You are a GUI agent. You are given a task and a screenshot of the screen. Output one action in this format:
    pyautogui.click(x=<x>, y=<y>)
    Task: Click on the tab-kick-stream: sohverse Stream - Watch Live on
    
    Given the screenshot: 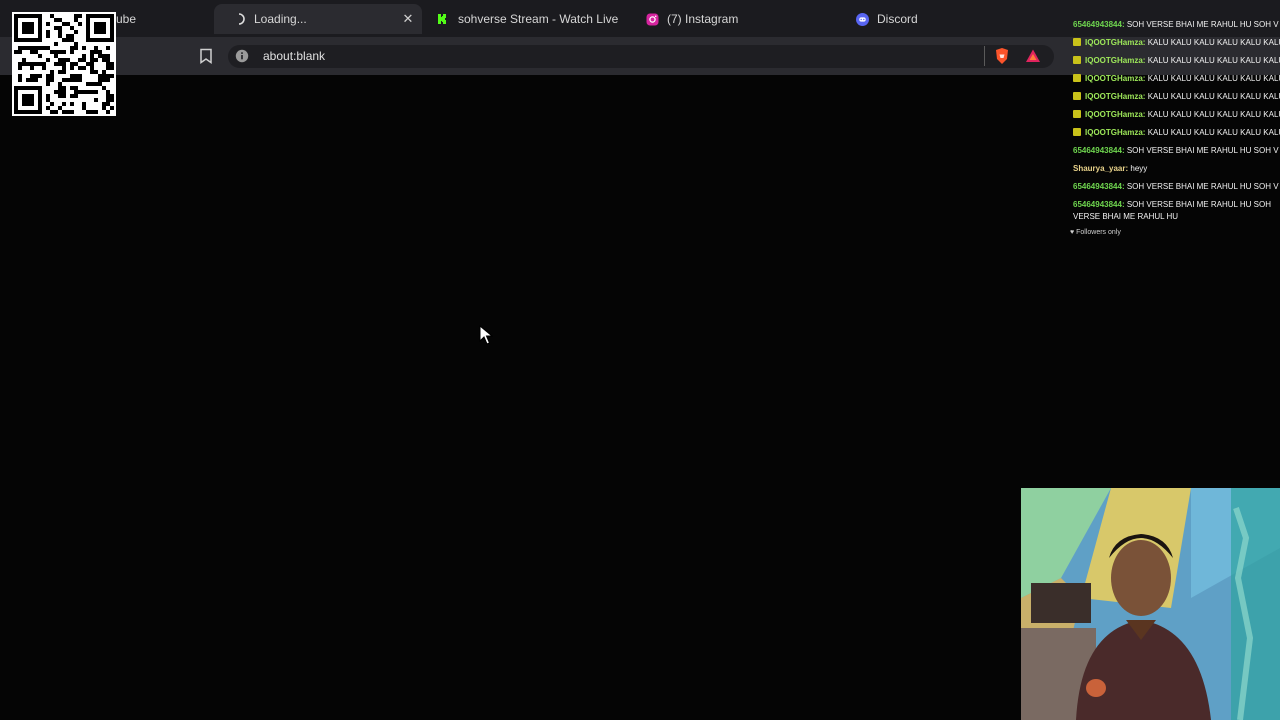 What is the action you would take?
    pyautogui.click(x=529, y=19)
    